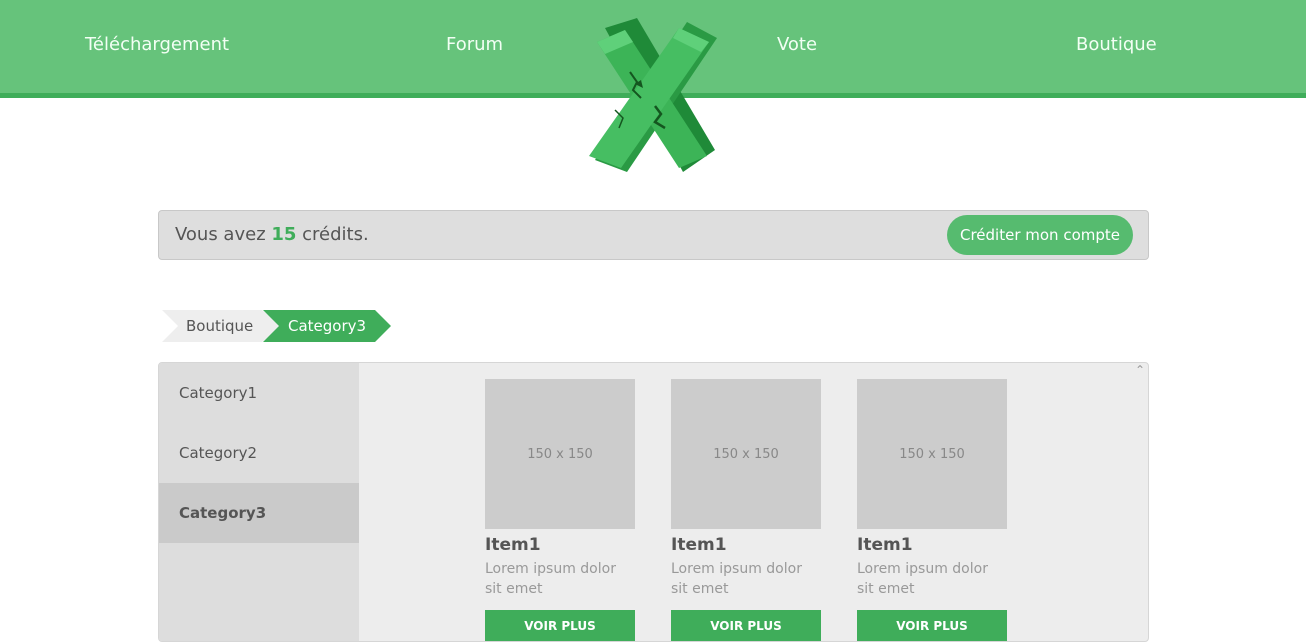 Image resolution: width=1306 pixels, height=642 pixels. I want to click on nav-link-telechargement: Téléchargement, so click(157, 44).